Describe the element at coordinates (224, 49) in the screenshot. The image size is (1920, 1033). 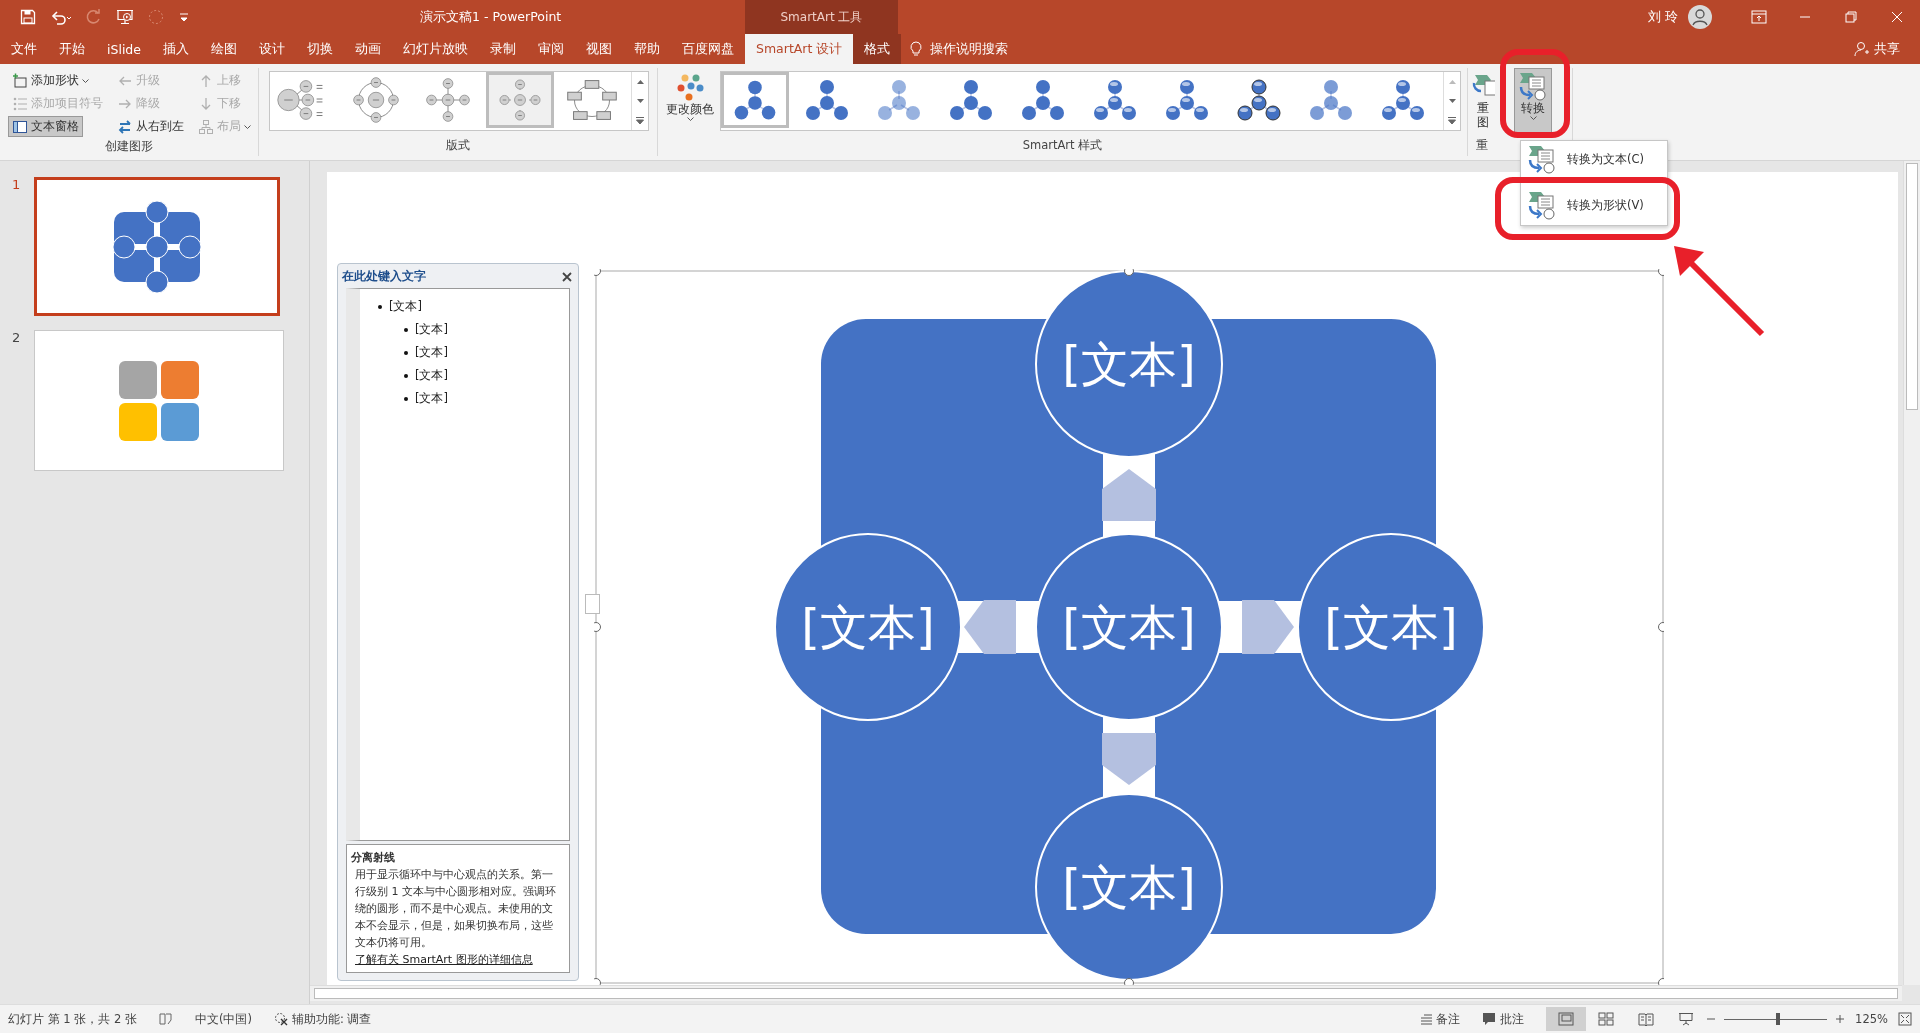
I see `ribbon-tab: 绘图` at that location.